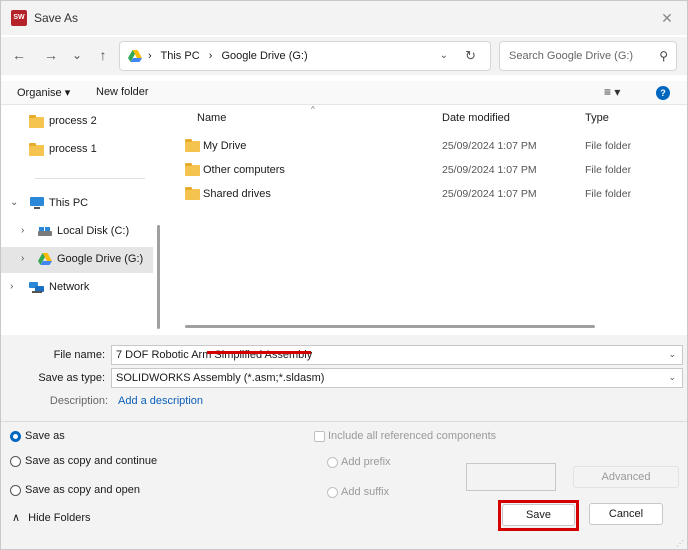  Describe the element at coordinates (51, 55) in the screenshot. I see `forward-arrow-icon: →` at that location.